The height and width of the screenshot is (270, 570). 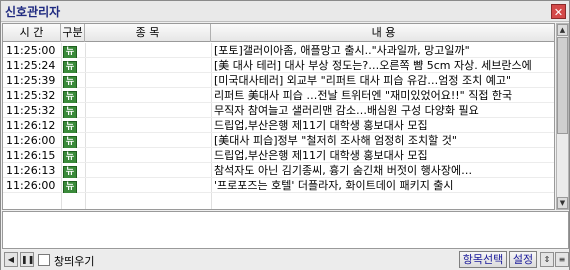 What do you see at coordinates (342, 50) in the screenshot?
I see `row-content: [포토]갤러이아좀, 애플망고 출시.."사과일까, 망고일까"` at bounding box center [342, 50].